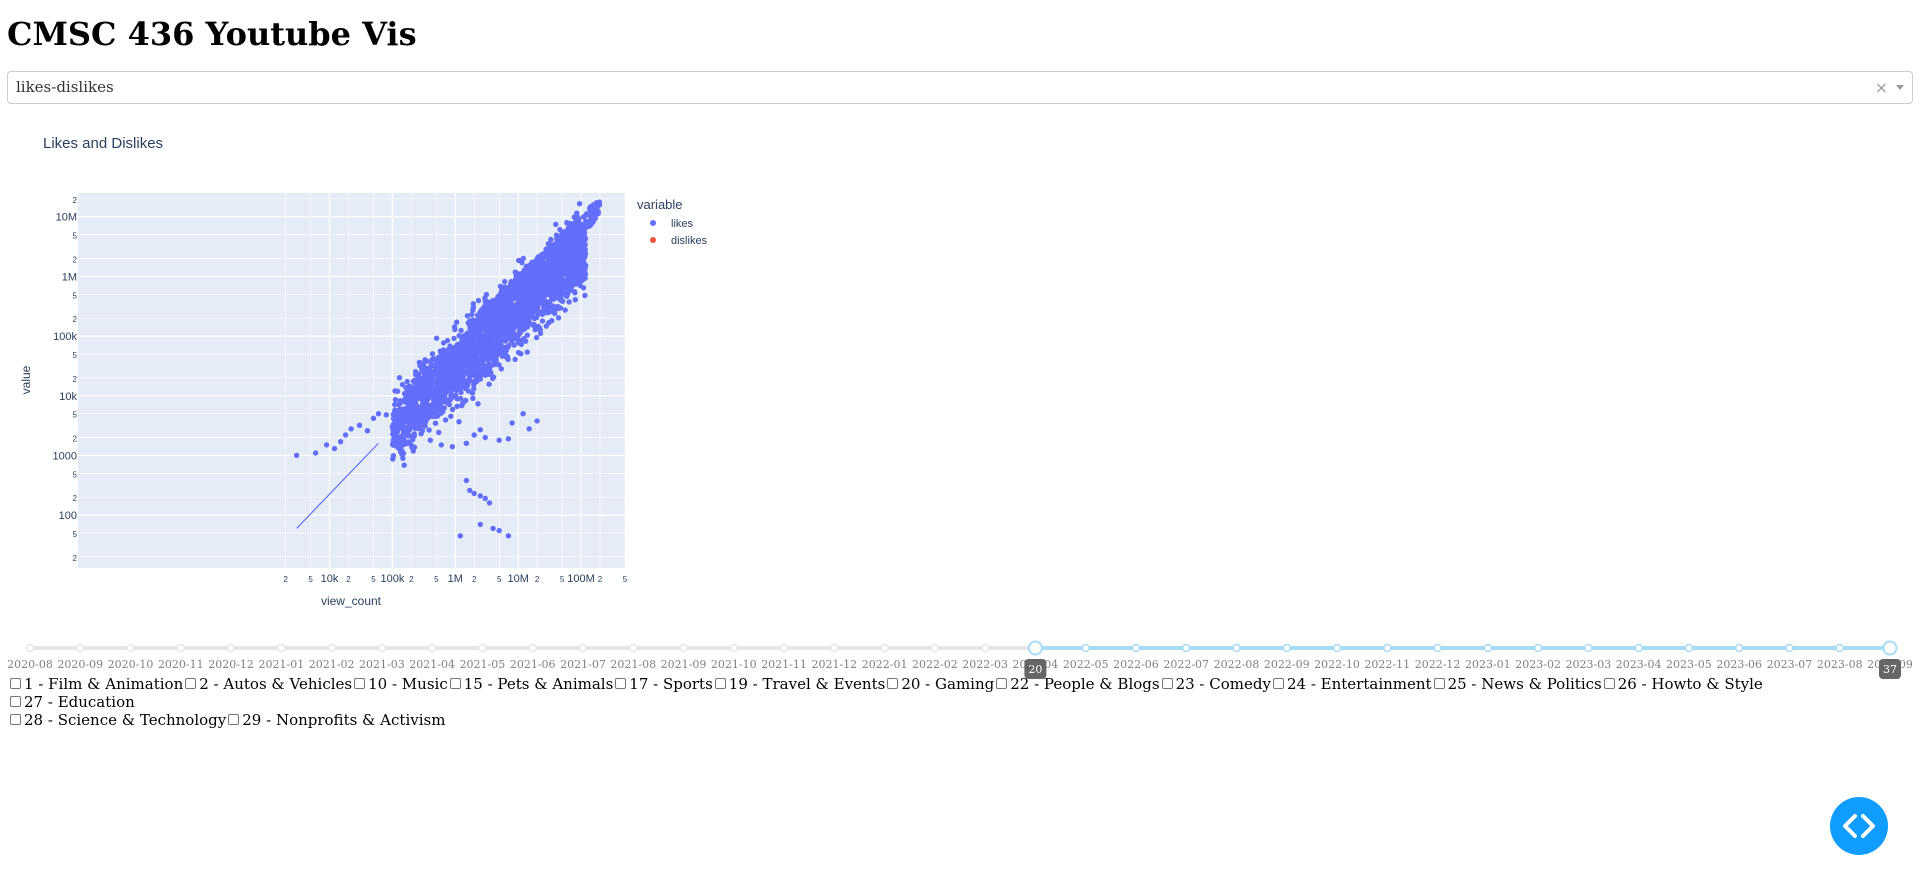 This screenshot has width=1920, height=883. What do you see at coordinates (118, 720) in the screenshot?
I see `category-checkbox-item: 28 - Science & Technology` at bounding box center [118, 720].